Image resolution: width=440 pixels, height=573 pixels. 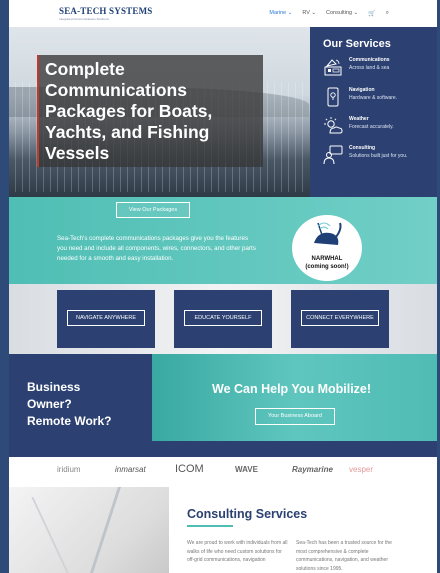 I want to click on feature-card: EDUCATE YOURSELF, so click(x=223, y=319).